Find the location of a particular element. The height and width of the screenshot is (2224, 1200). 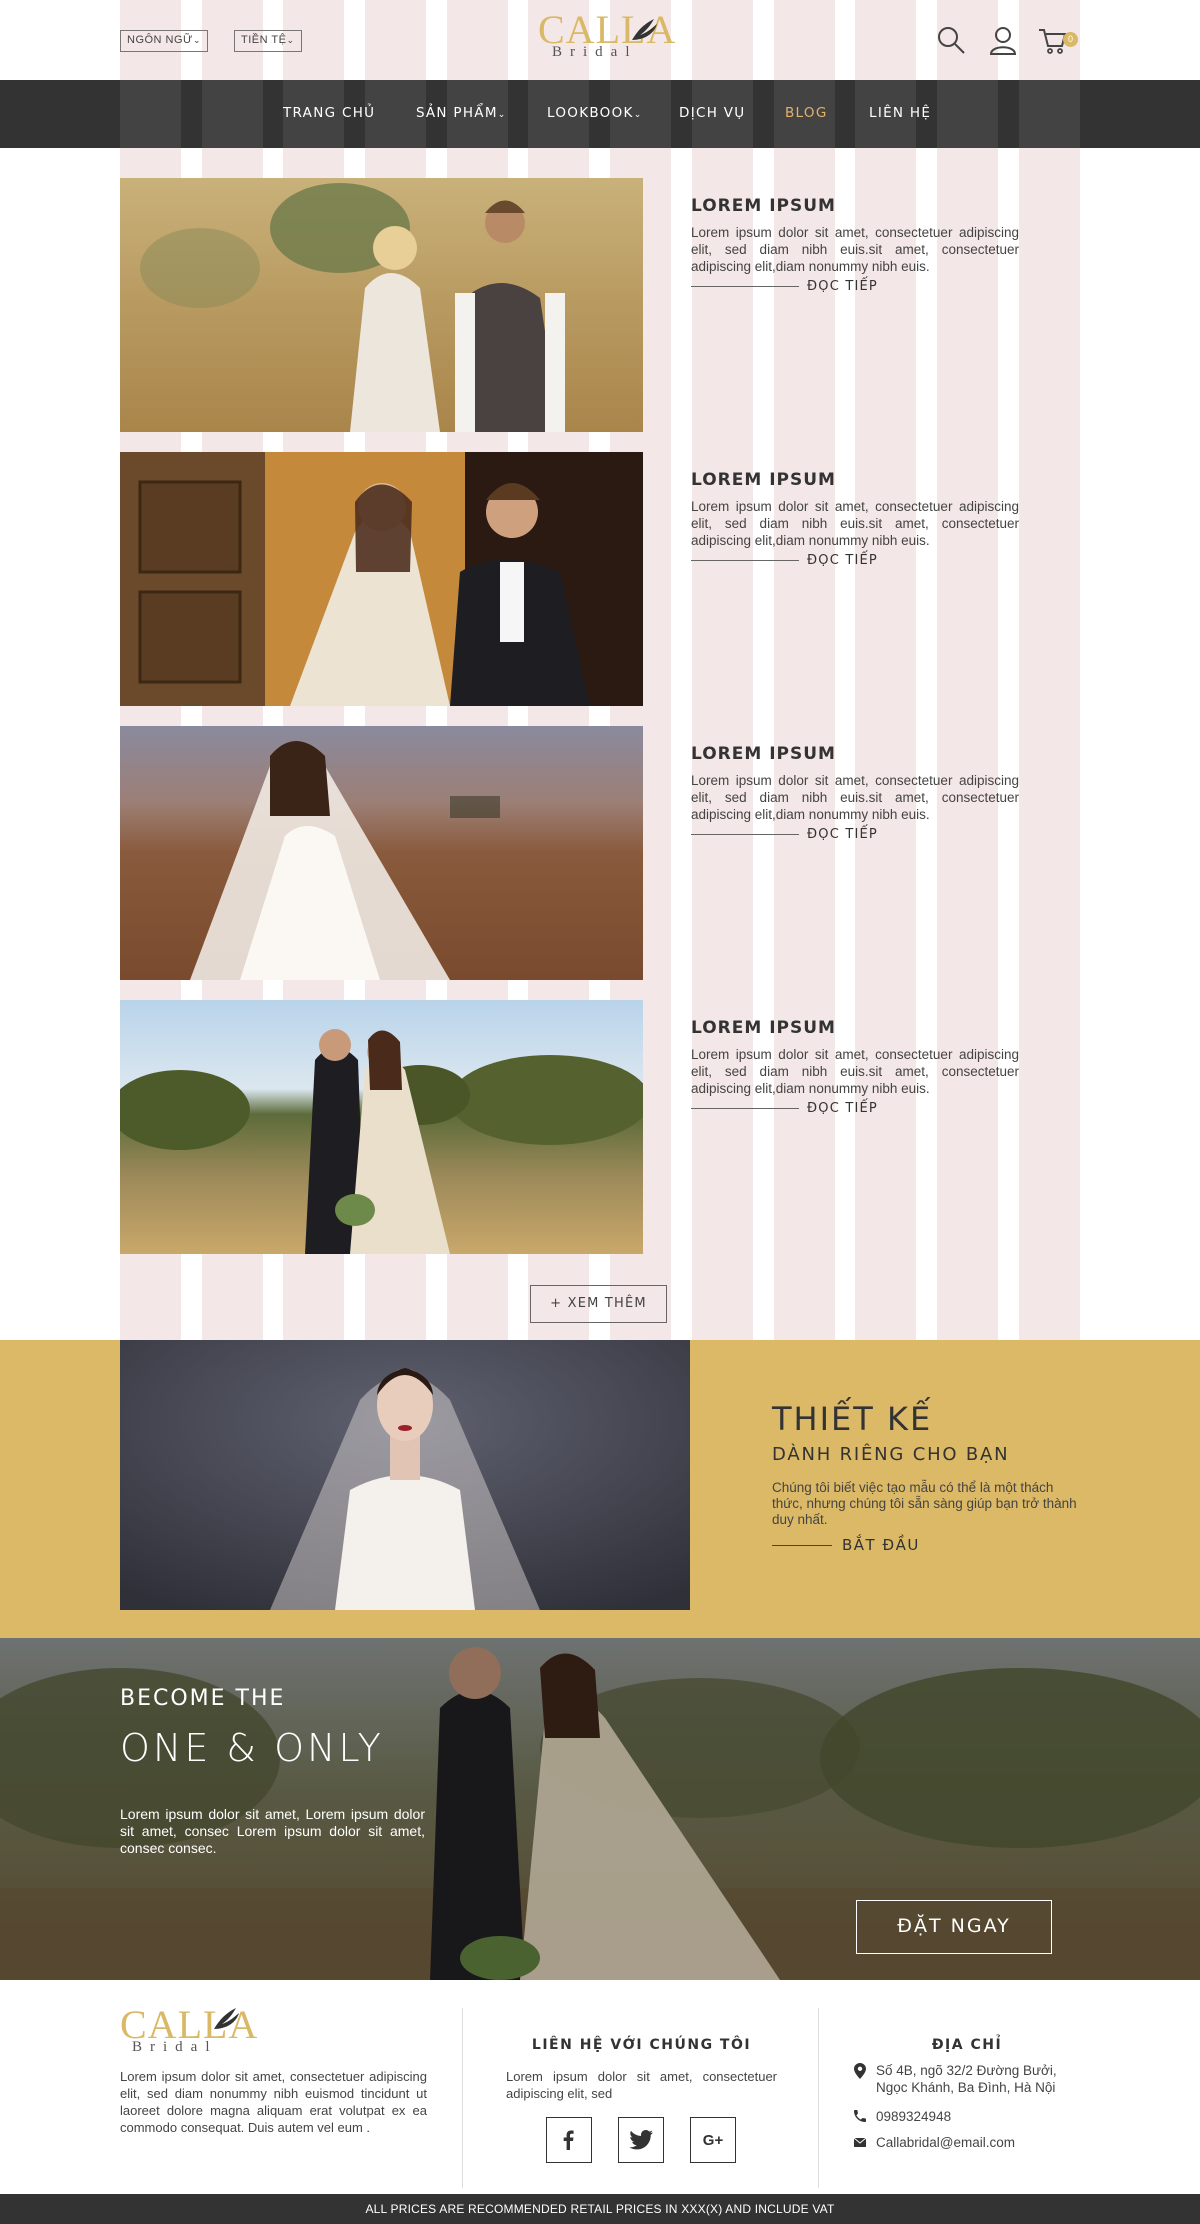

google-plus-icon: G+ is located at coordinates (713, 2140).